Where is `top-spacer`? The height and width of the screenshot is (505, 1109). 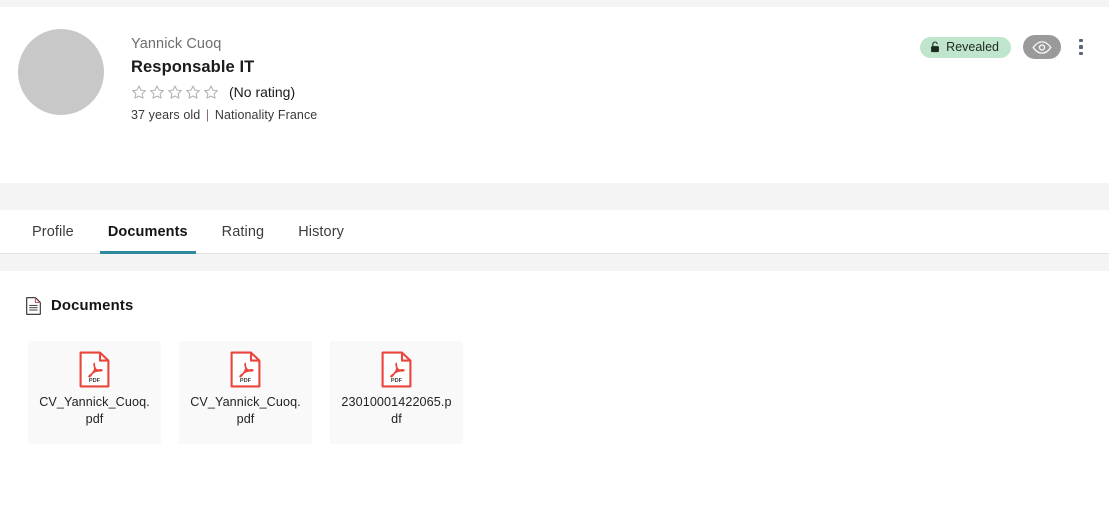 top-spacer is located at coordinates (554, 3).